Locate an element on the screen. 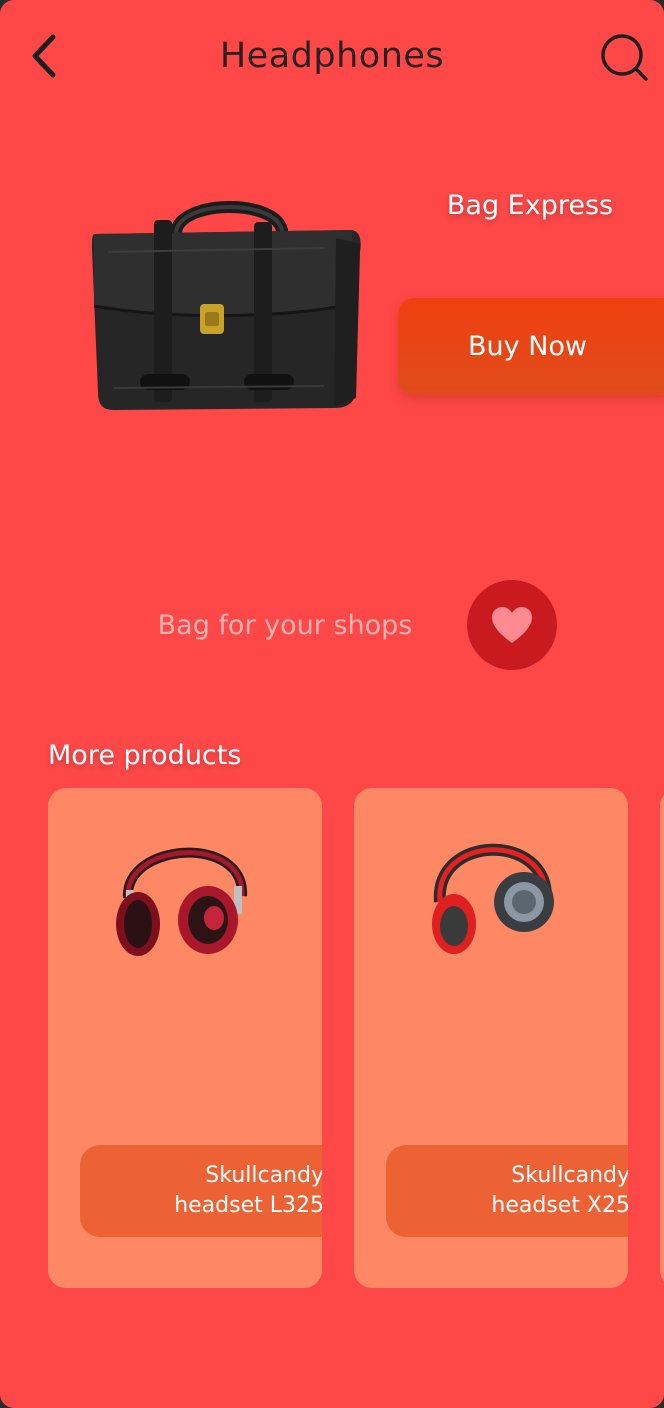  page-title: Headphones is located at coordinates (332, 56).